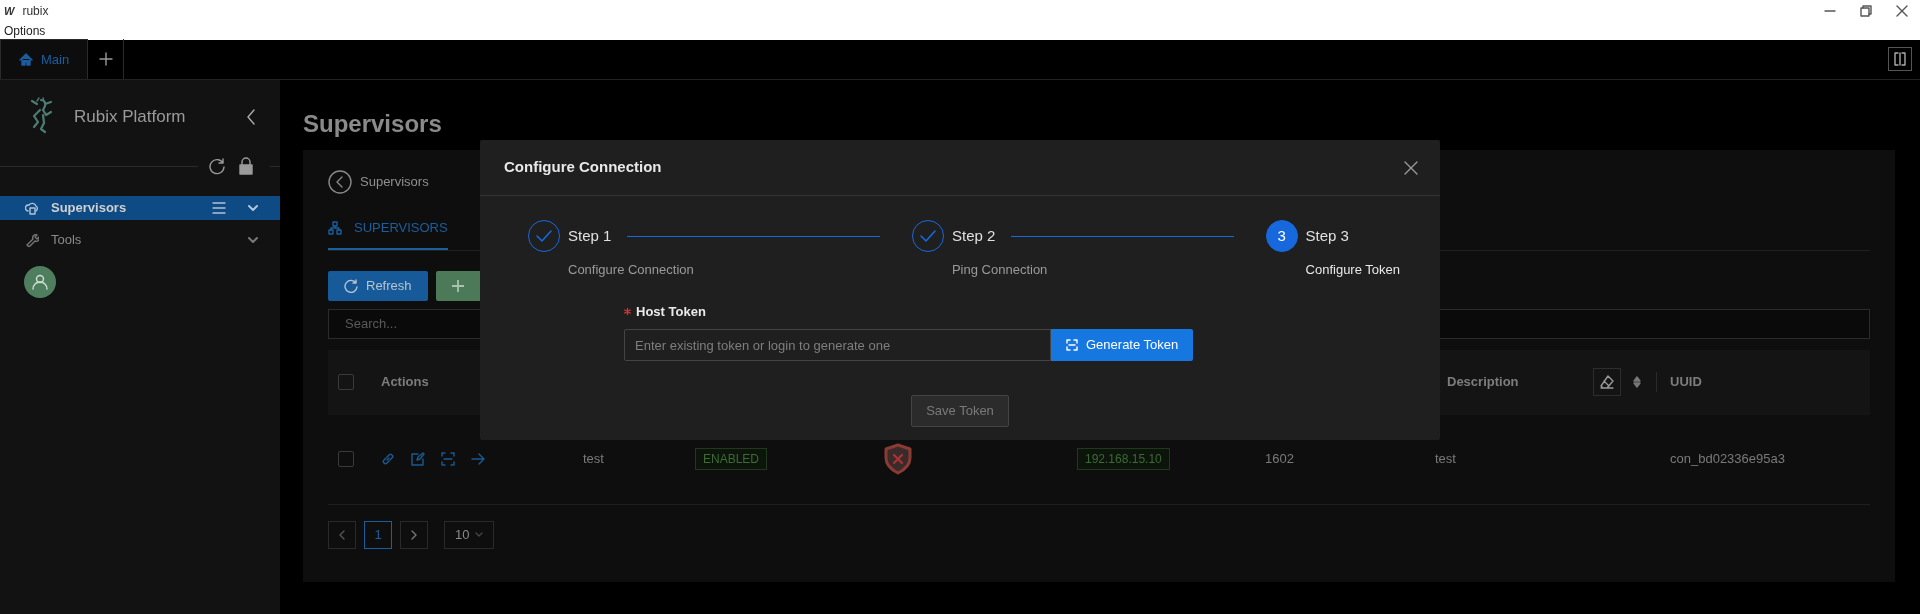 The image size is (1920, 614). I want to click on link-icon, so click(388, 459).